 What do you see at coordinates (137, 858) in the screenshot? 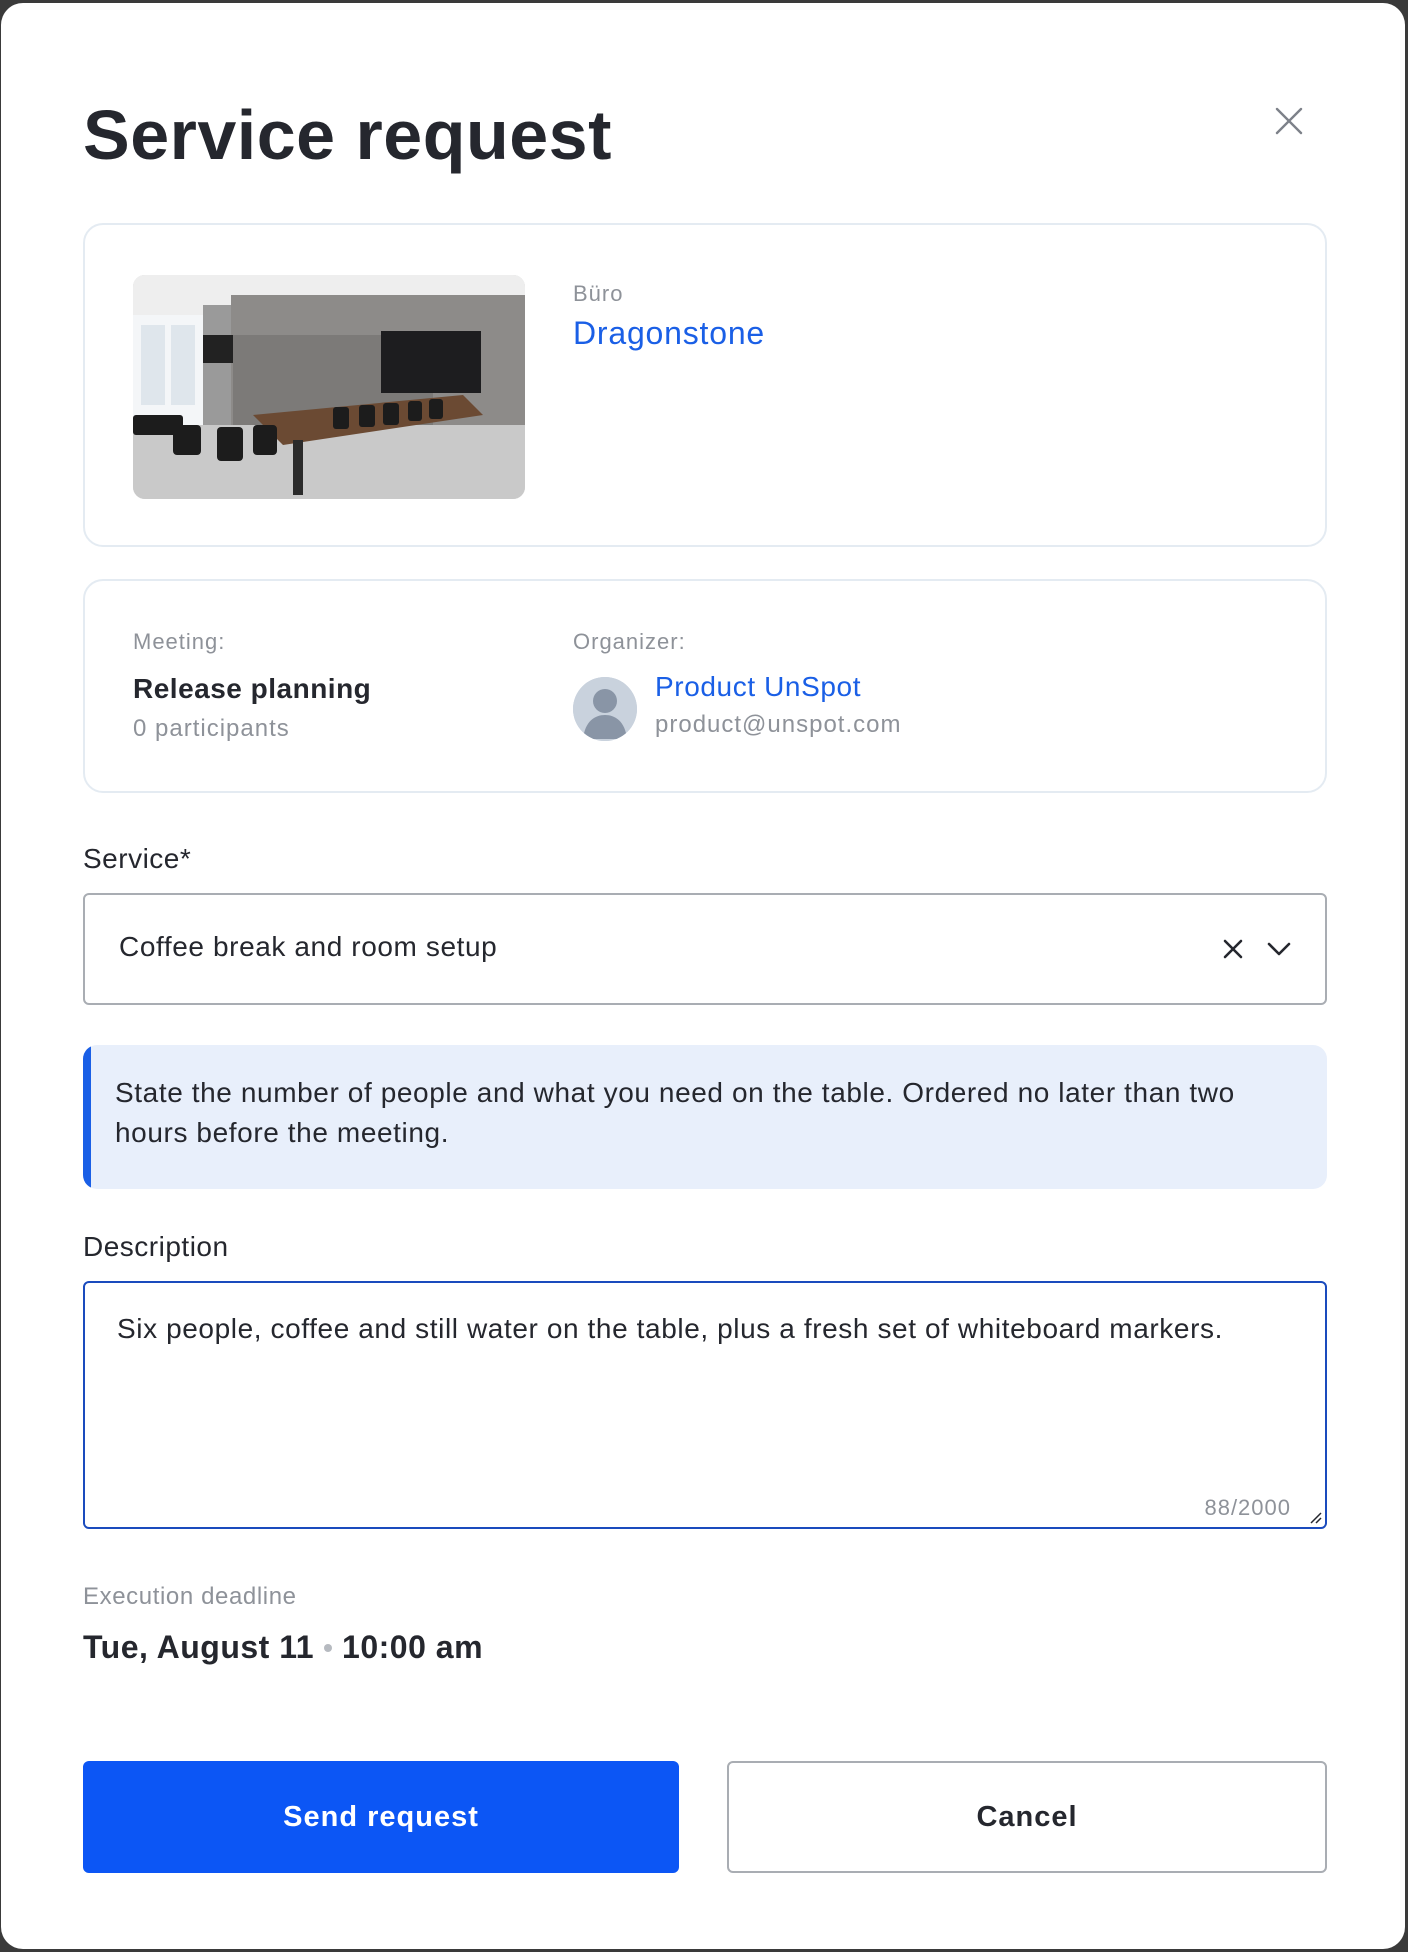
I see `service-field-label: Service*` at bounding box center [137, 858].